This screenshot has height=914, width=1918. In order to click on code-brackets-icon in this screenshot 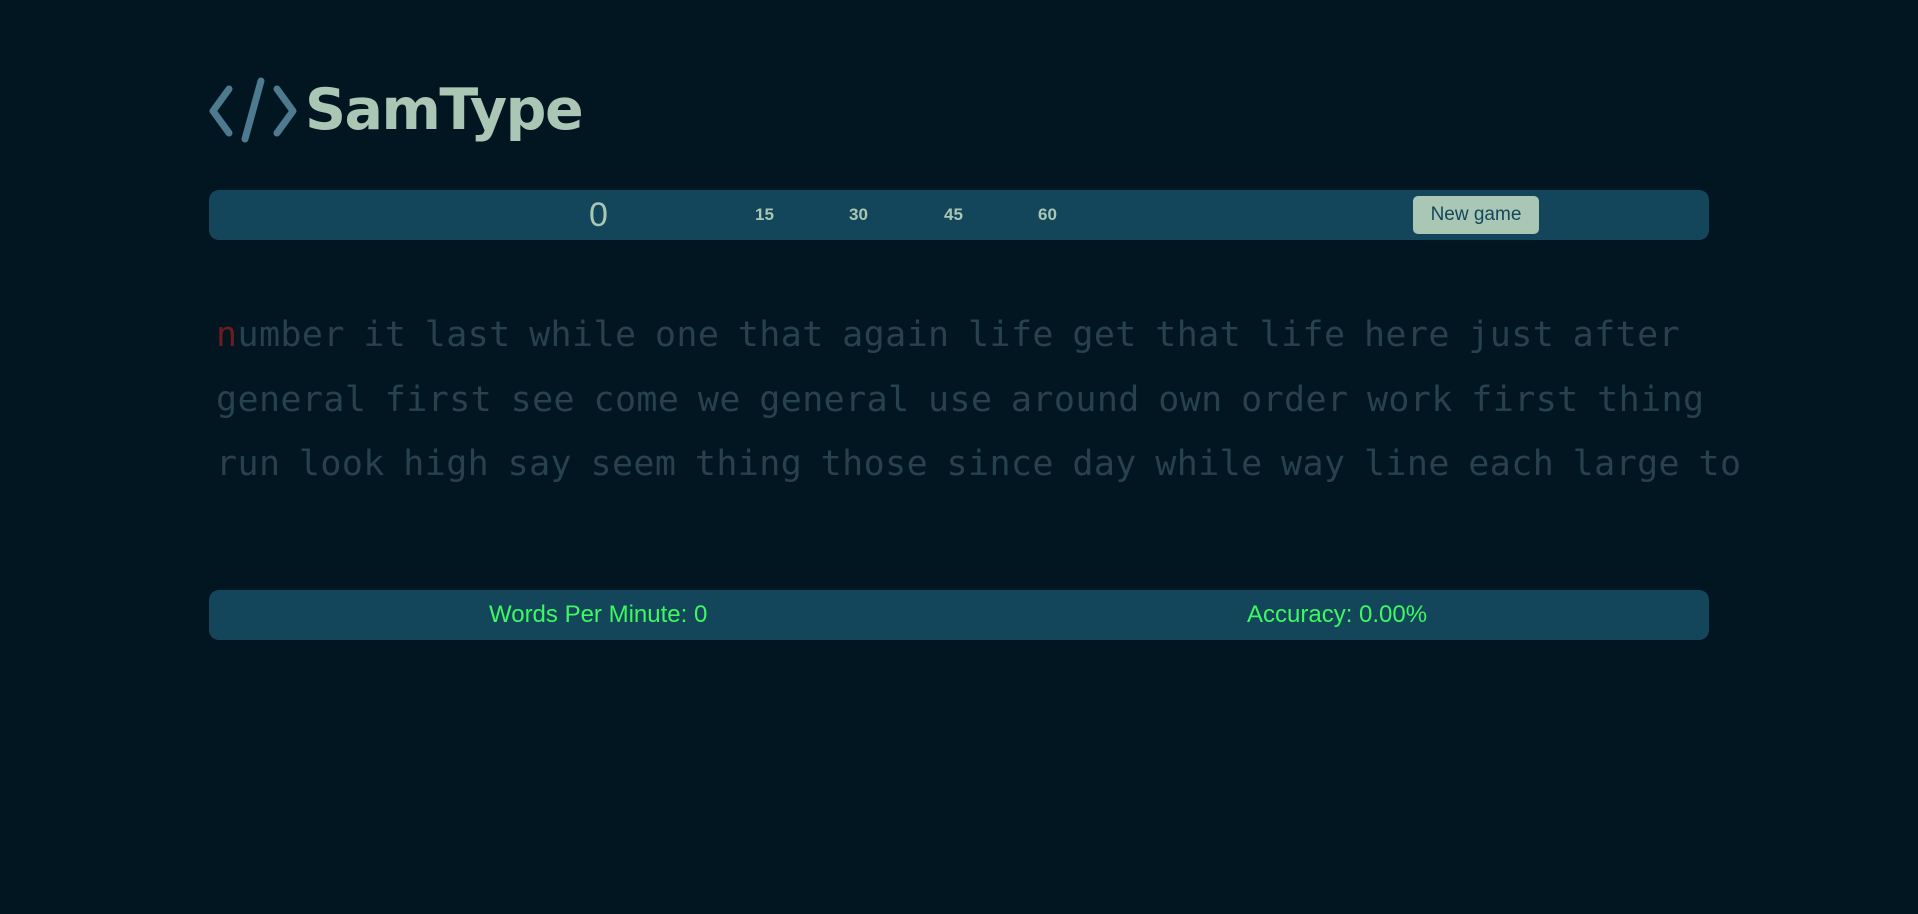, I will do `click(253, 110)`.